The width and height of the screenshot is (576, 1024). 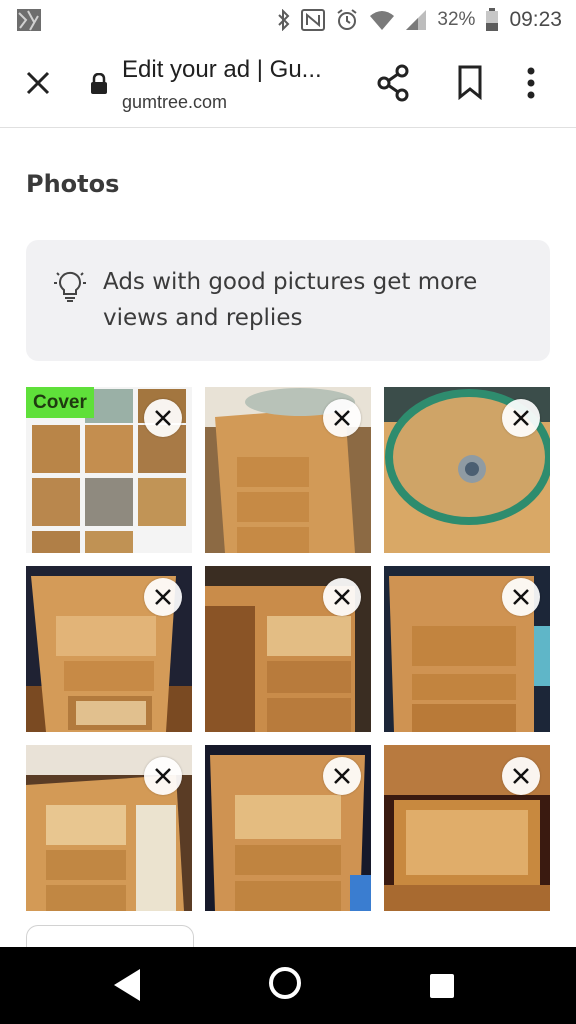 I want to click on recents-icon, so click(x=442, y=986).